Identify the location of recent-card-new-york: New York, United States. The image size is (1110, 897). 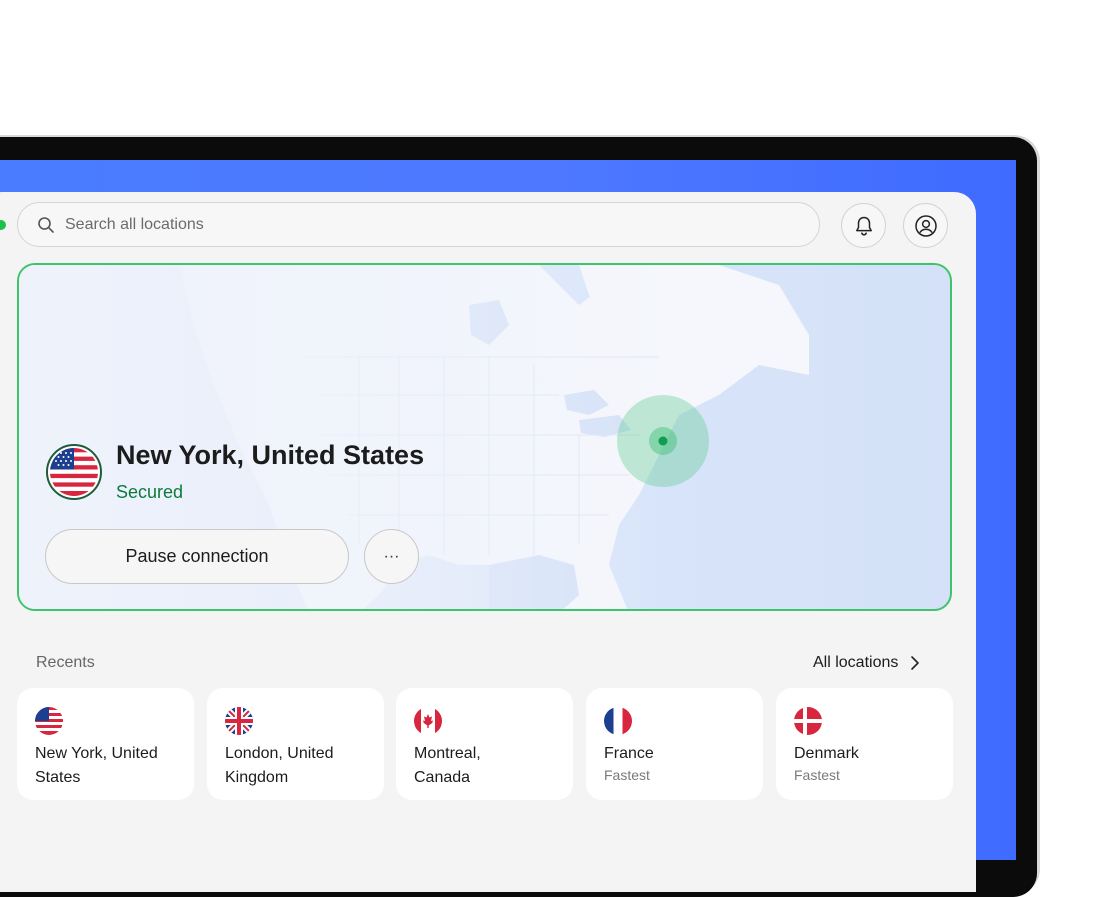
(105, 744).